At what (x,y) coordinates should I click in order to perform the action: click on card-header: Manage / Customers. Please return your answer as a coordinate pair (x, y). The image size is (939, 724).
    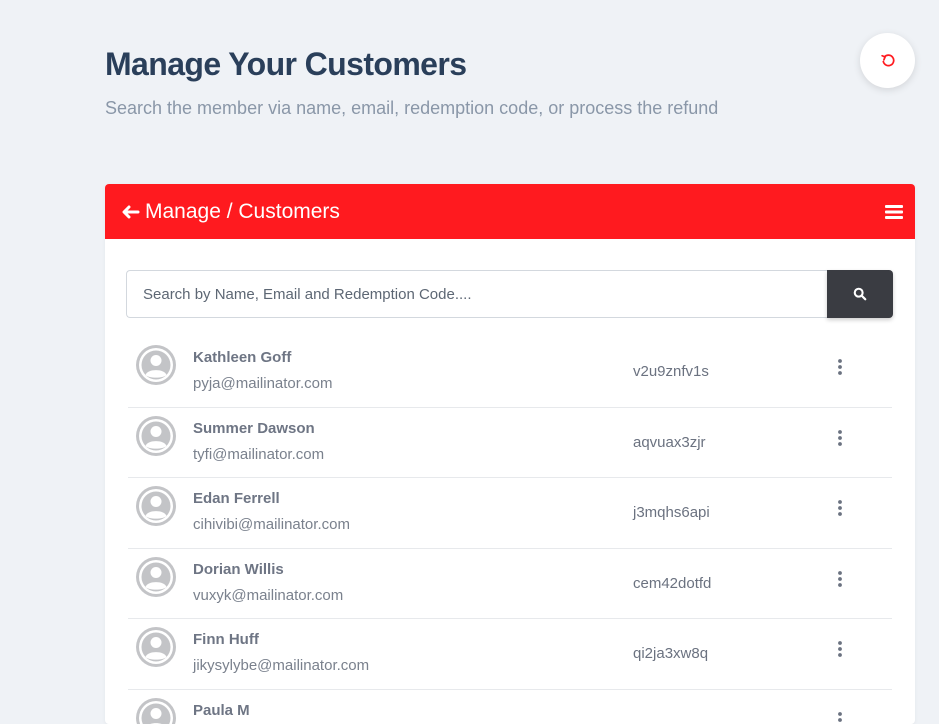
    Looking at the image, I should click on (510, 211).